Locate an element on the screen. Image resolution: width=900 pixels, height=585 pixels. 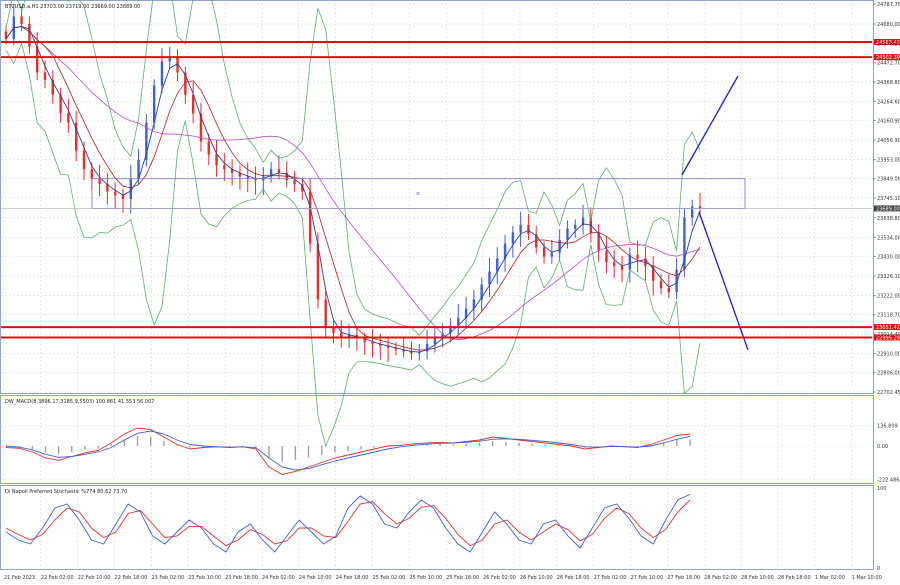
time-label: 24 Feb 18:00 is located at coordinates (352, 578).